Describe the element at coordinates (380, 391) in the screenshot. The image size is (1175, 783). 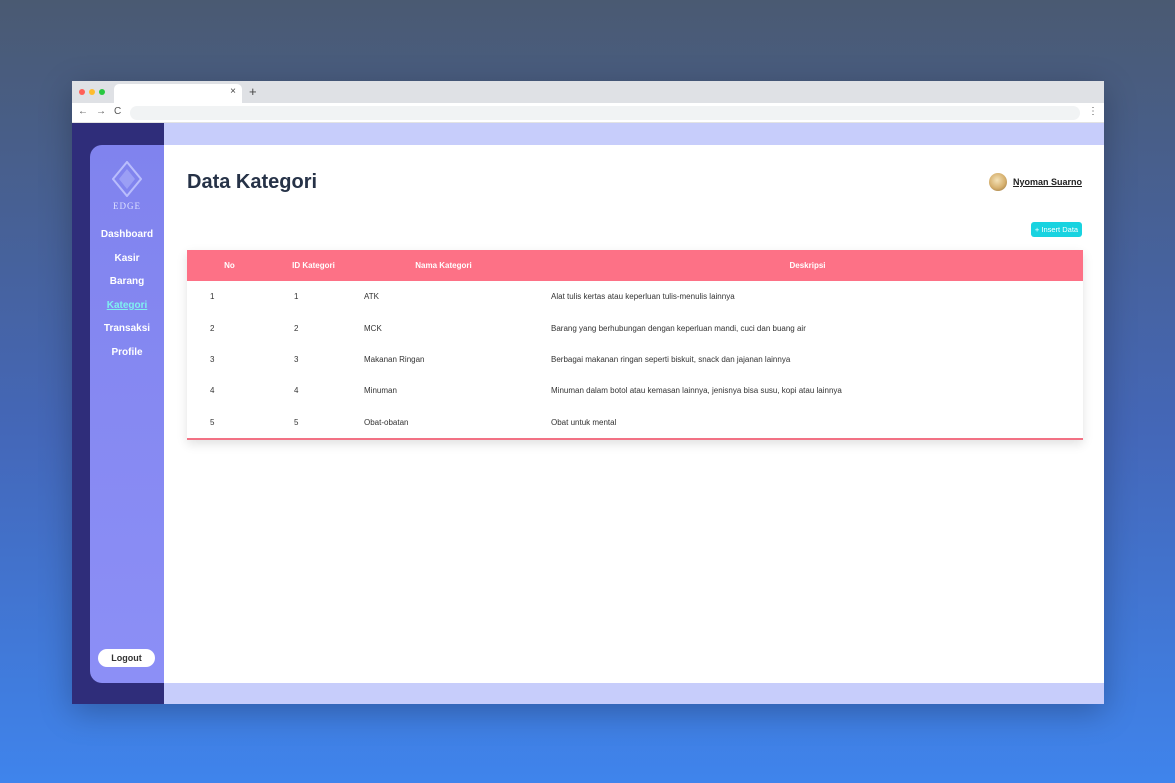
I see `cell-nama: Minuman` at that location.